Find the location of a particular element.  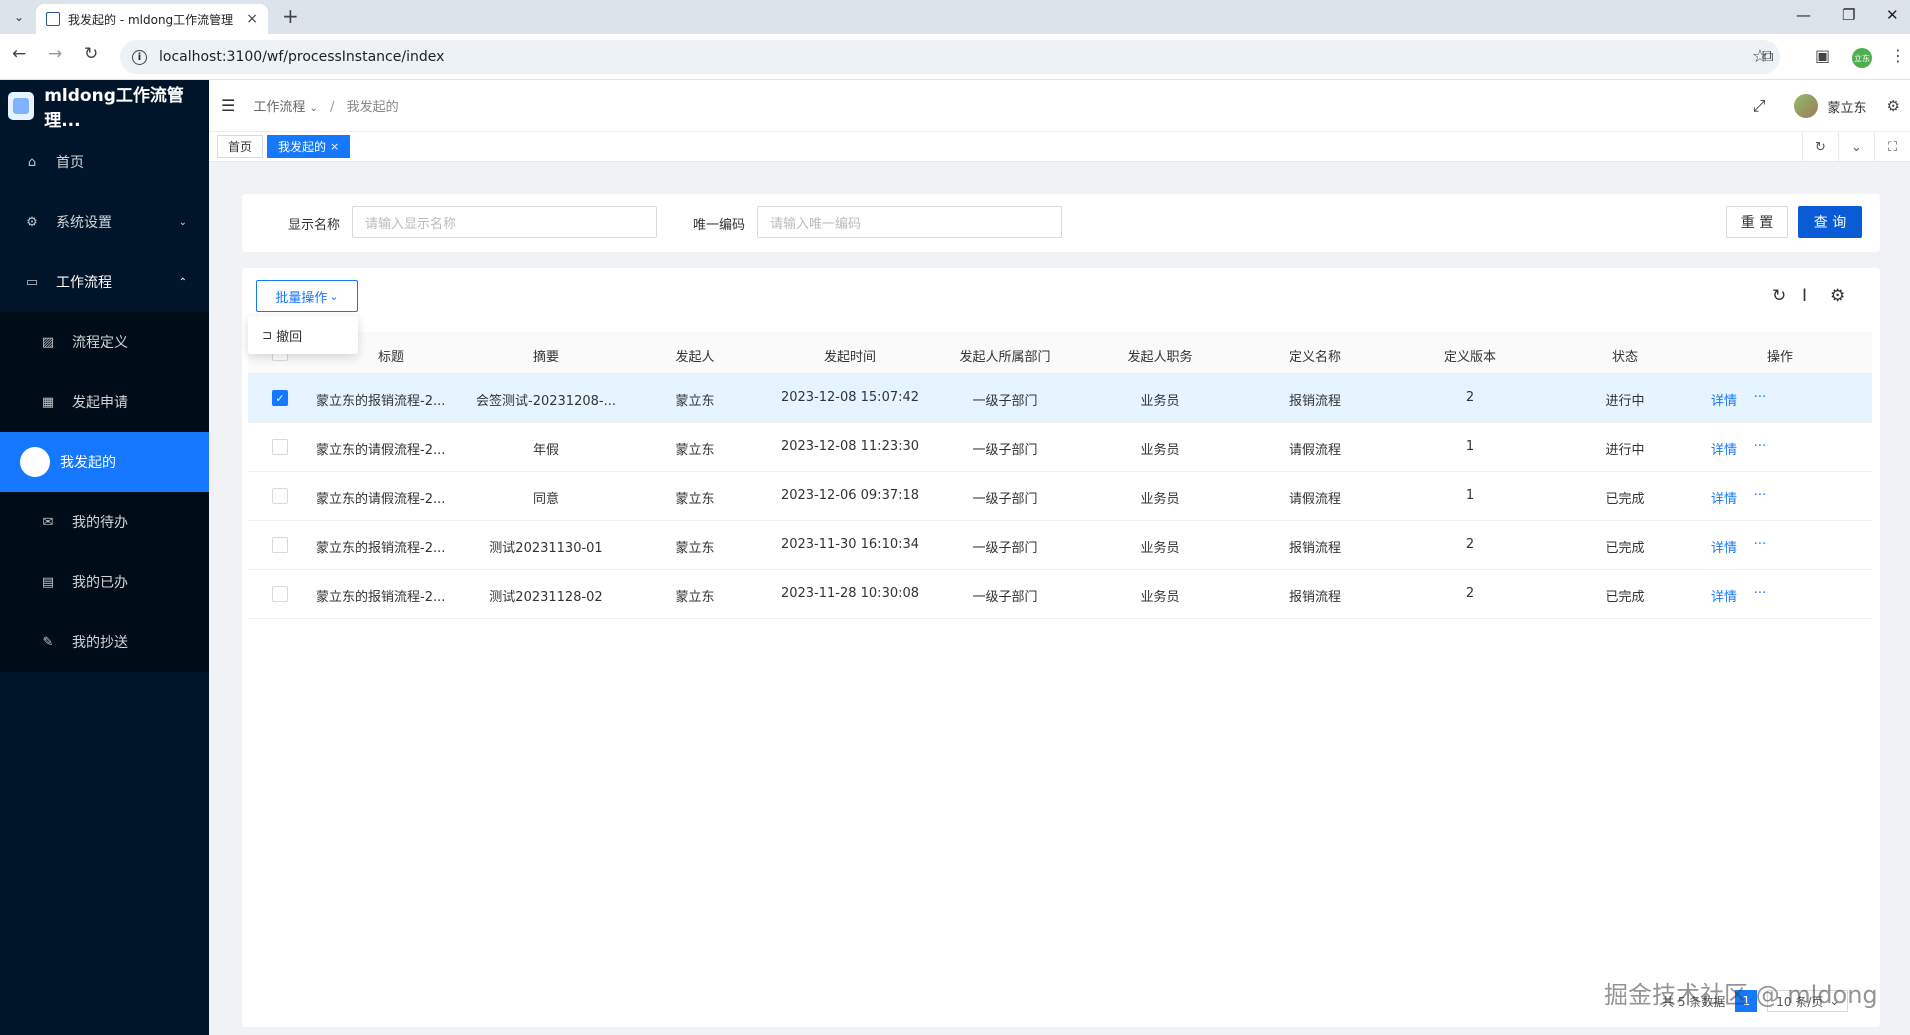

gear-icon: ⚙ is located at coordinates (1893, 106).